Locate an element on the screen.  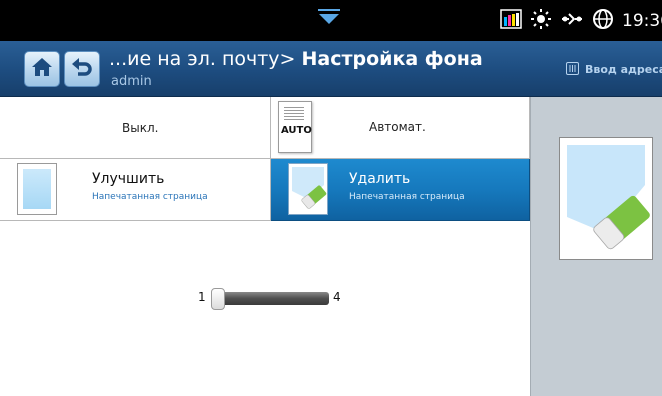
enter-address-label: Ввод адреса is located at coordinates (623, 69).